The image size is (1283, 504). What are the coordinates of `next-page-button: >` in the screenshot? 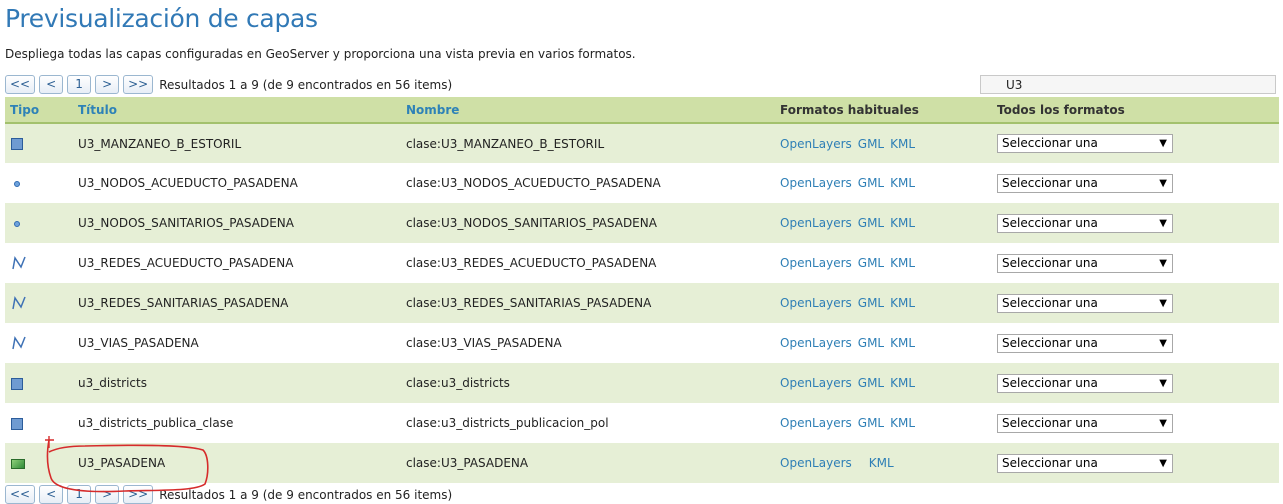 It's located at (107, 84).